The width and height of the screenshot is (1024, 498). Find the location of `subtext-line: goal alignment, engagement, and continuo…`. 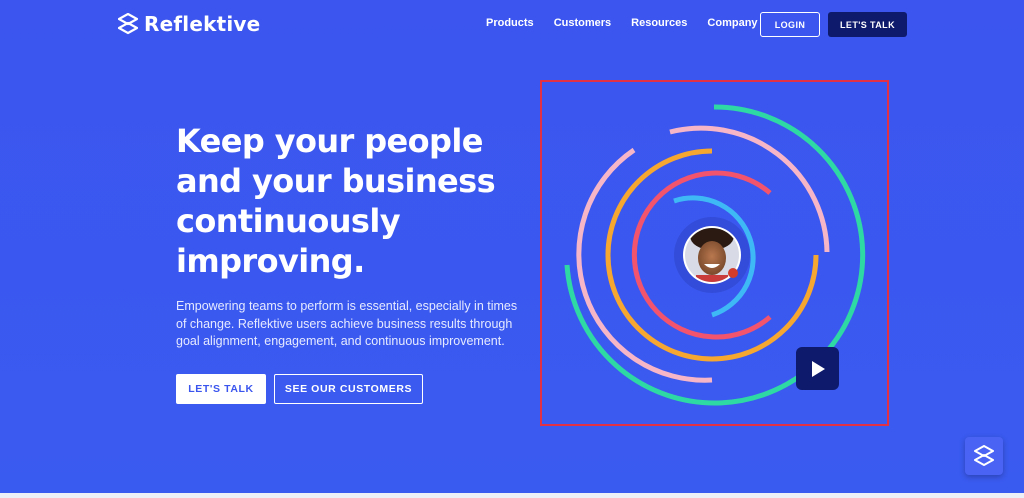

subtext-line: goal alignment, engagement, and continuo… is located at coordinates (340, 341).